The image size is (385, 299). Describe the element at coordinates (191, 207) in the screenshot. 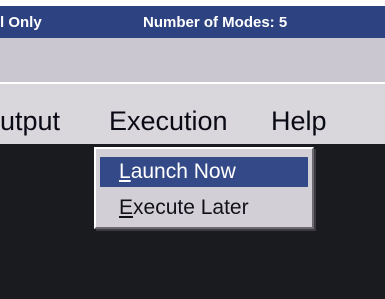

I see `execute-later-label: xecute Later` at that location.